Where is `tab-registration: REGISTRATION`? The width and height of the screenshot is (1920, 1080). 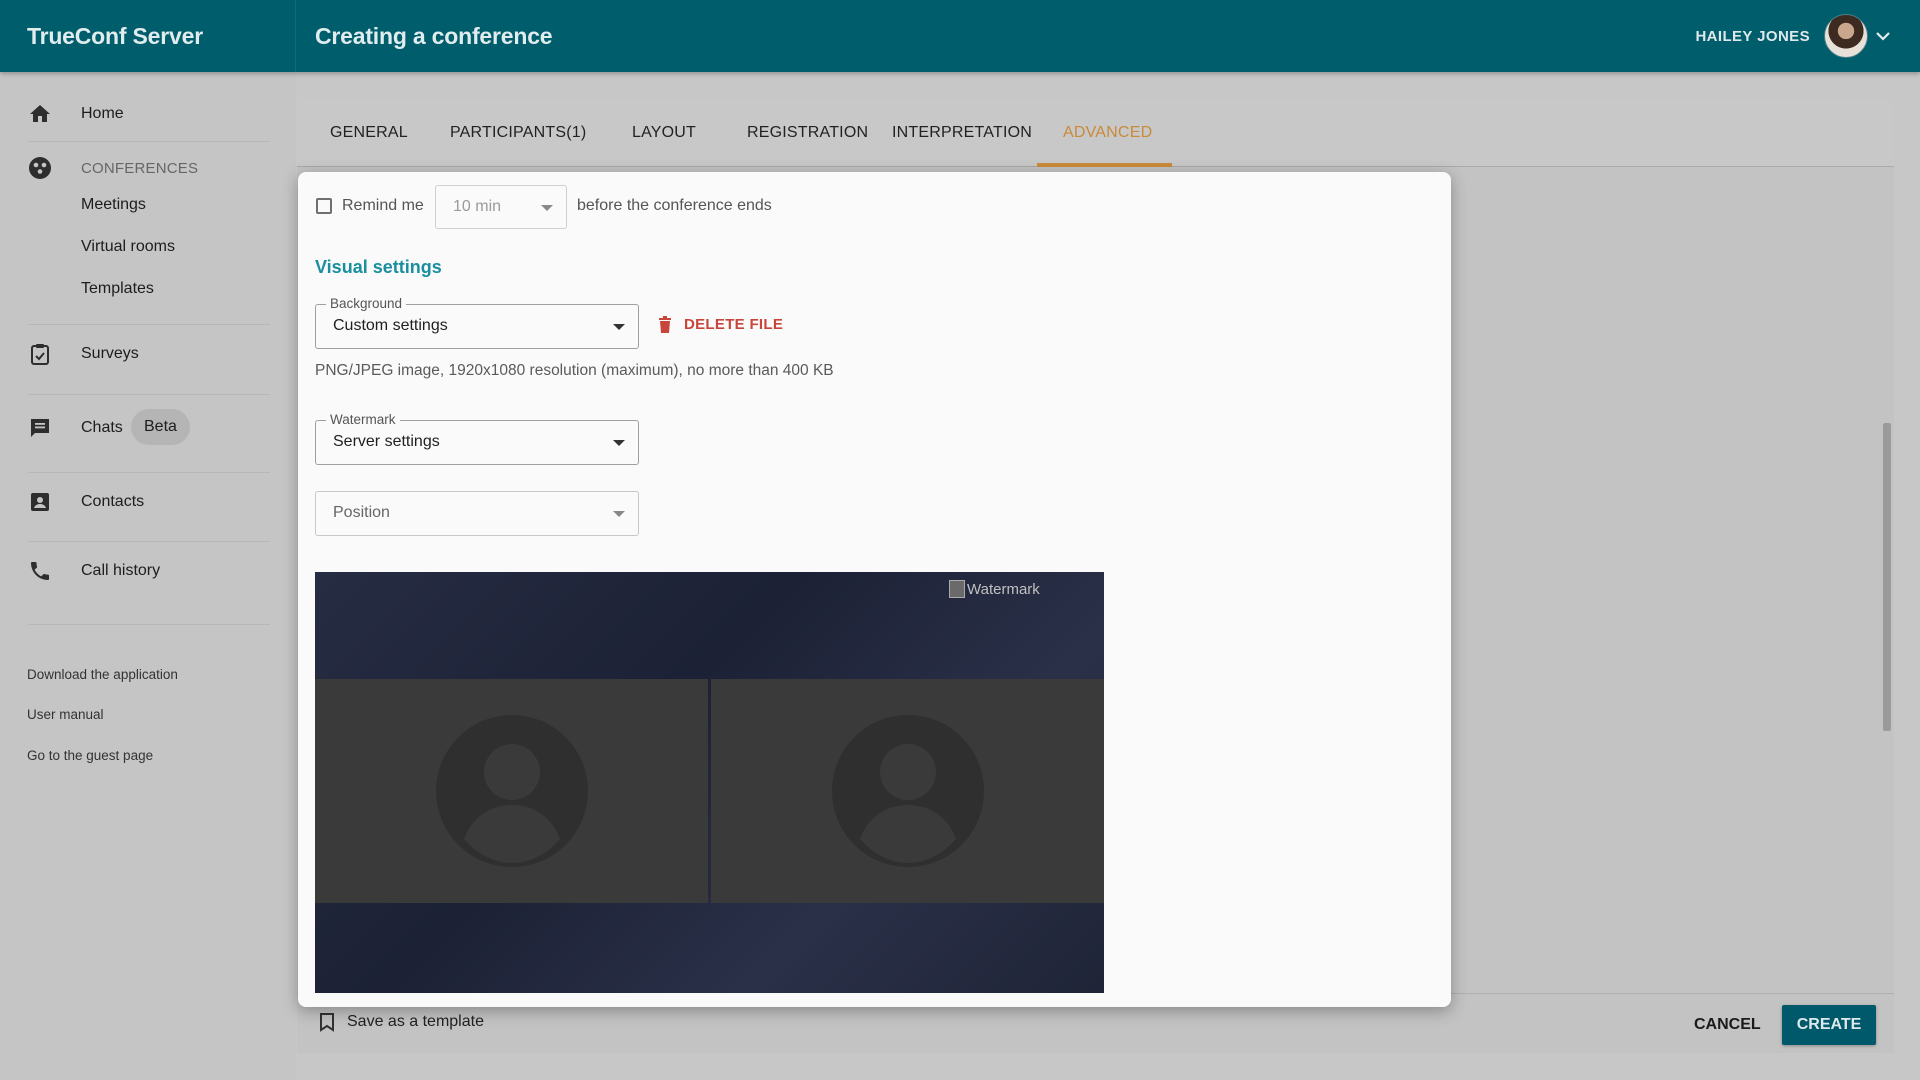
tab-registration: REGISTRATION is located at coordinates (807, 133).